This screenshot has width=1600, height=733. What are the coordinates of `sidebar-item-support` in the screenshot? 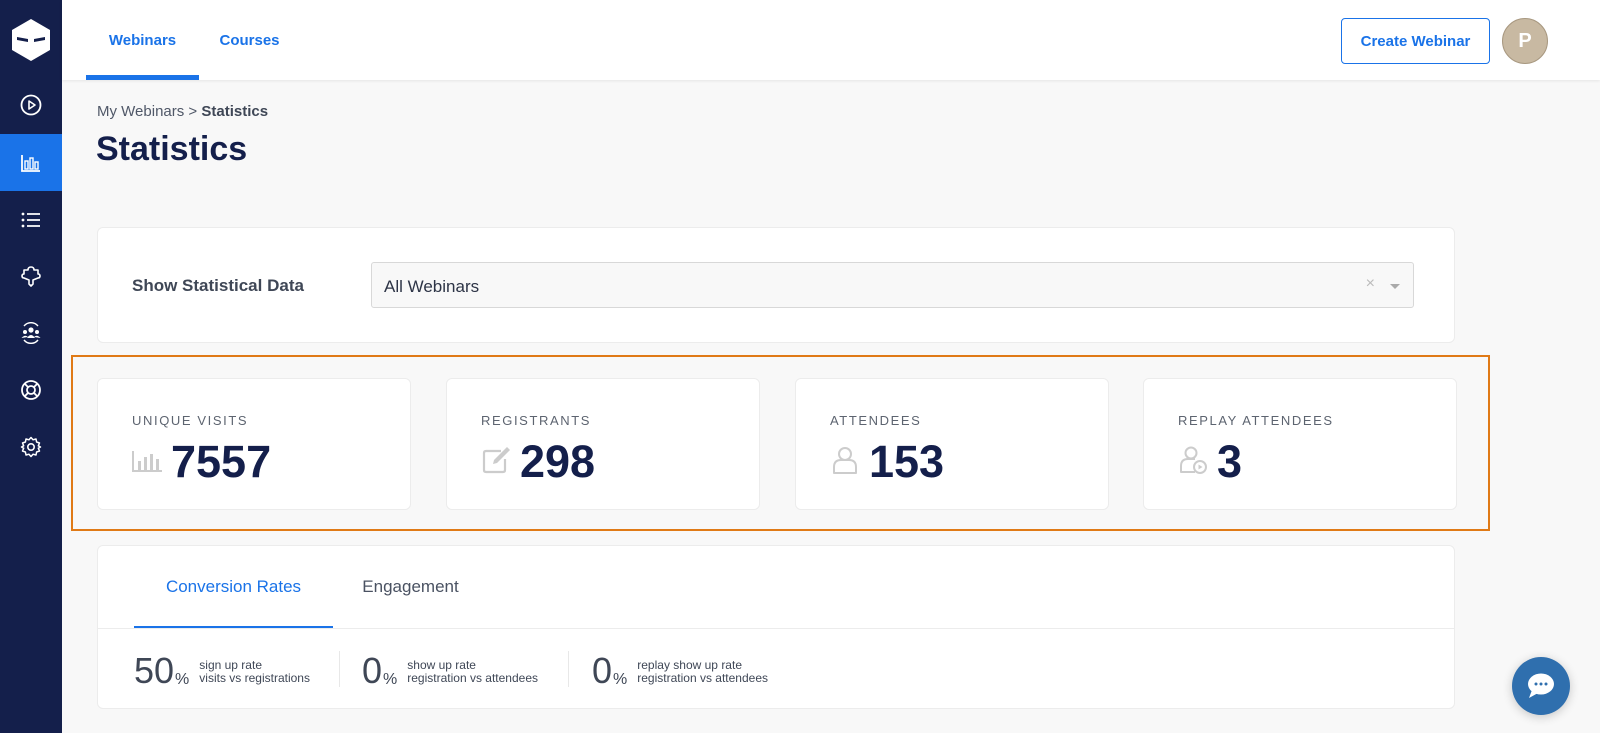 It's located at (31, 389).